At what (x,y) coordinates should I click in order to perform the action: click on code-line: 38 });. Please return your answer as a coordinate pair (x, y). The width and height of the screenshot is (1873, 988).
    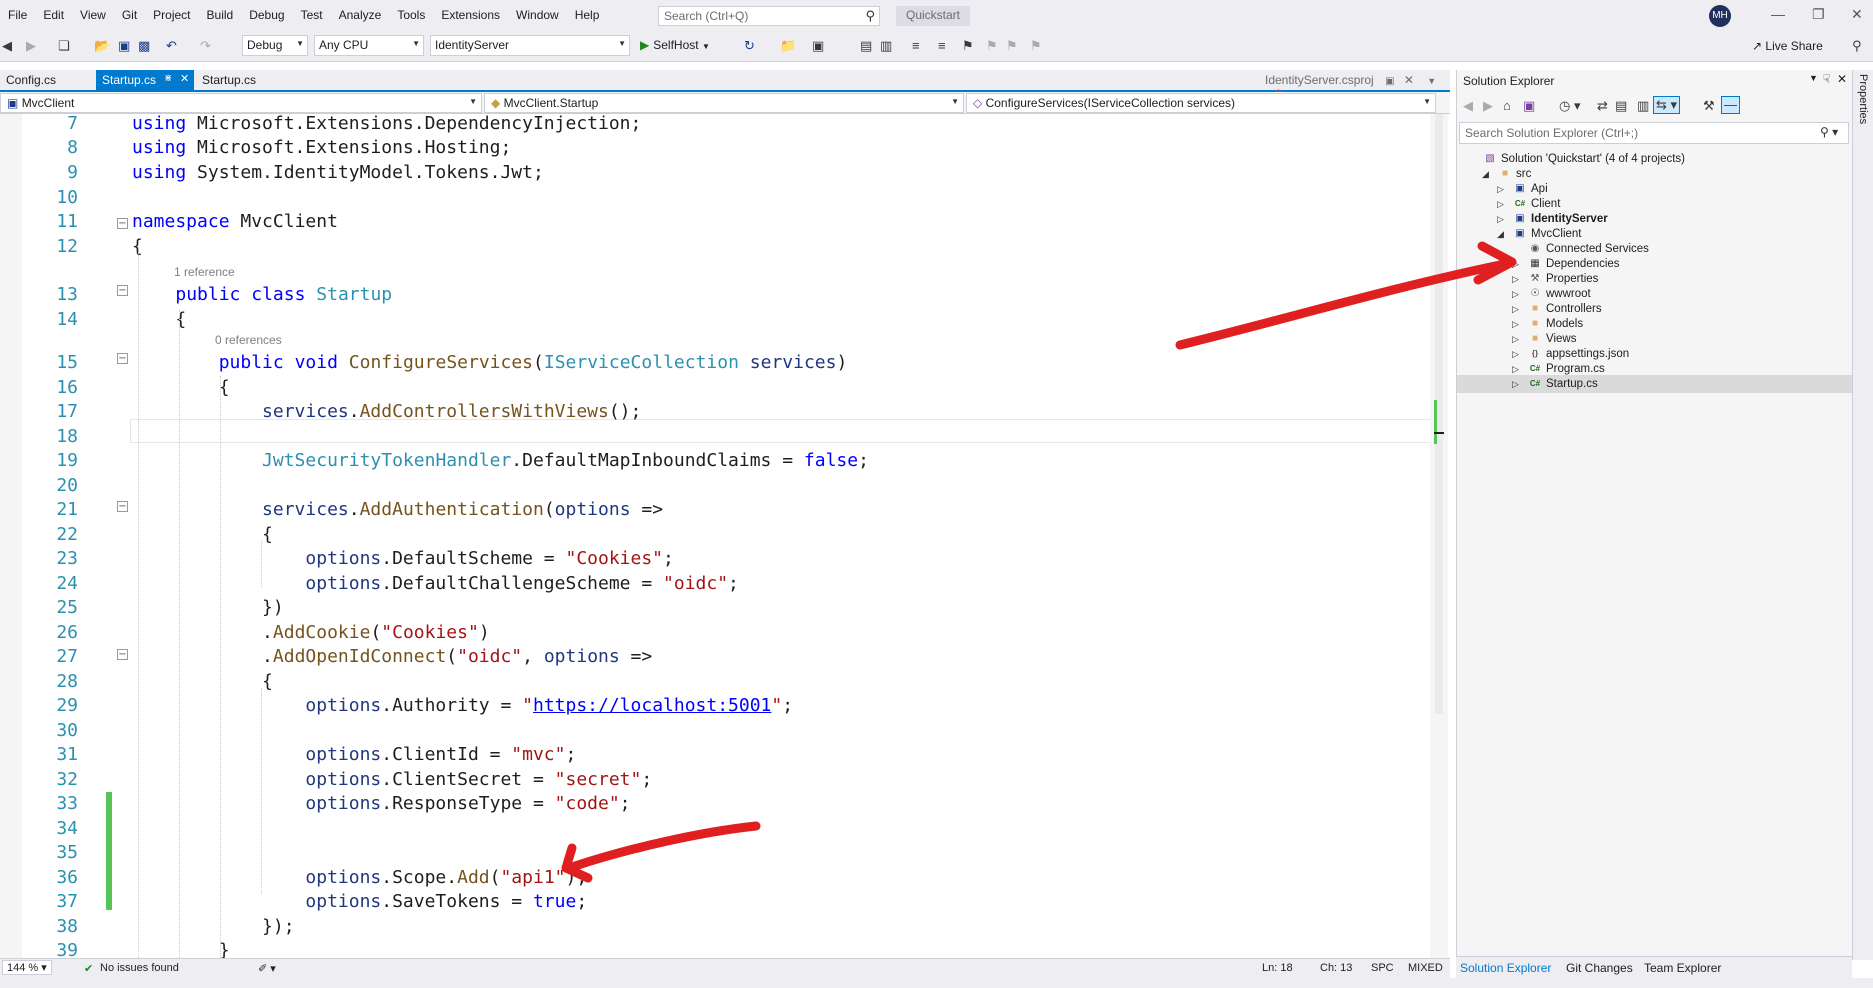
    Looking at the image, I should click on (720, 927).